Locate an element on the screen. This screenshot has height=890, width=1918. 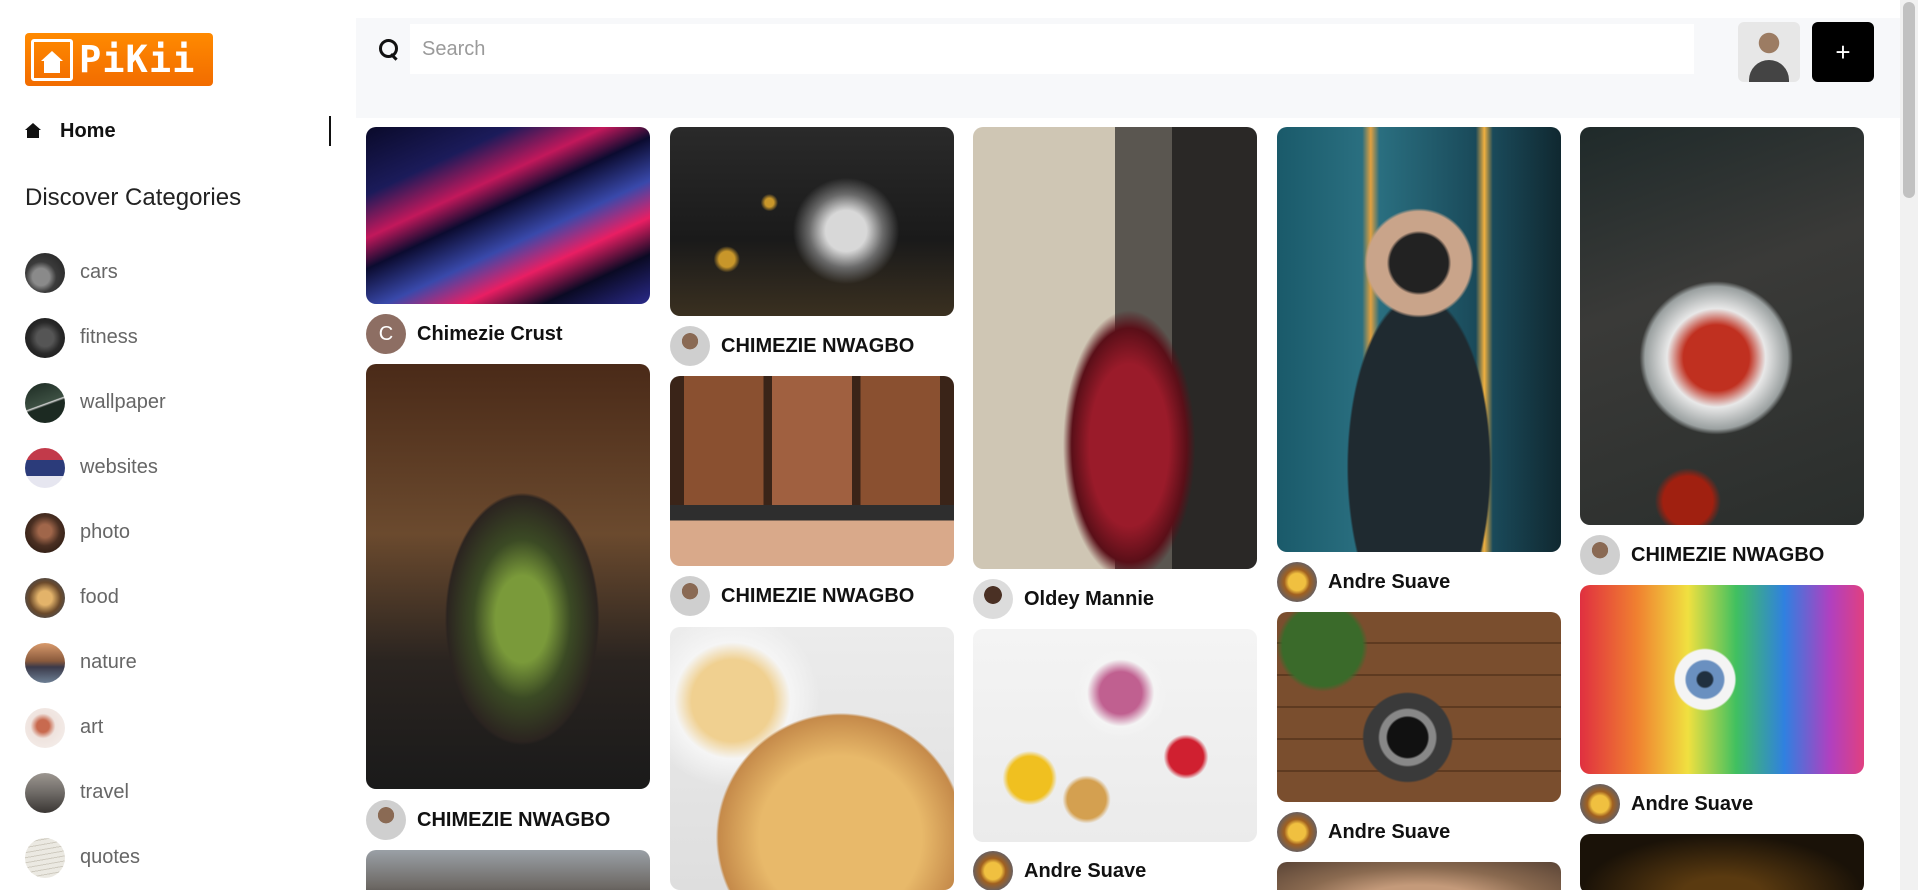
search-bar is located at coordinates (1033, 49).